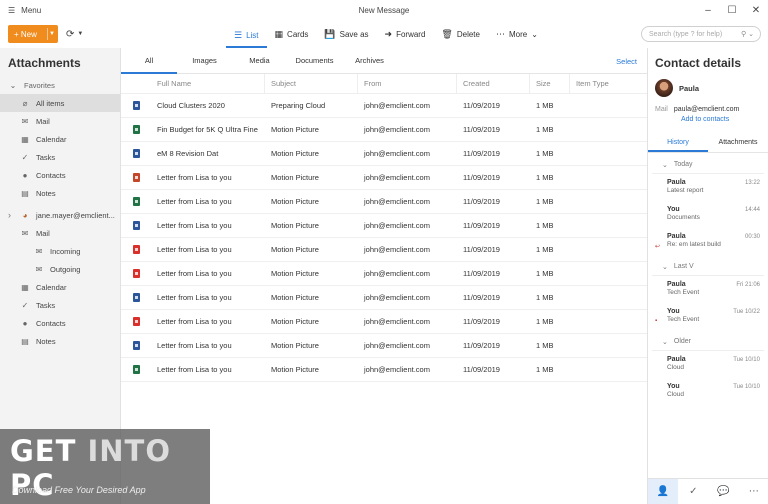  Describe the element at coordinates (732, 10) in the screenshot. I see `maximize-icon: ☐` at that location.